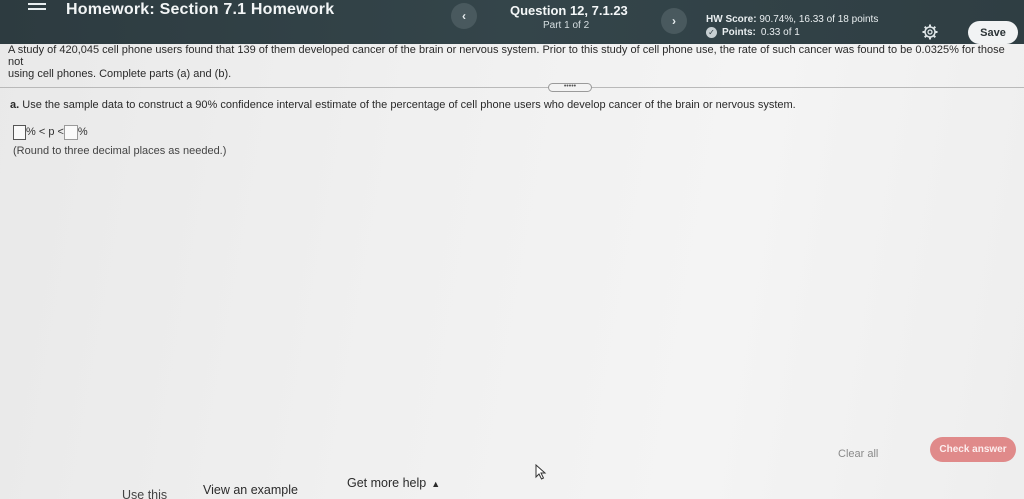 The width and height of the screenshot is (1024, 499). I want to click on section-divider, so click(512, 87).